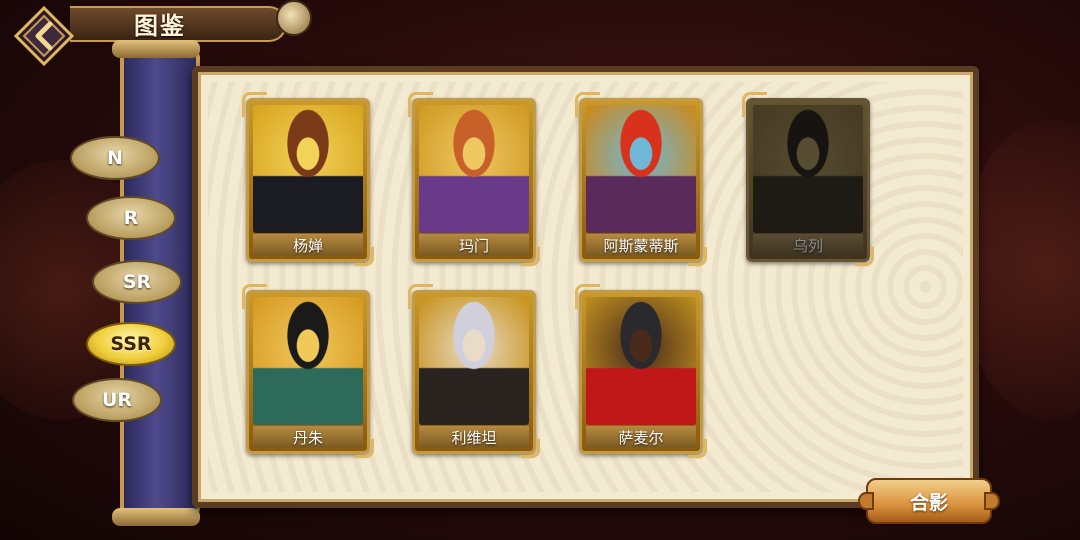  I want to click on card-frame: 玛门, so click(474, 180).